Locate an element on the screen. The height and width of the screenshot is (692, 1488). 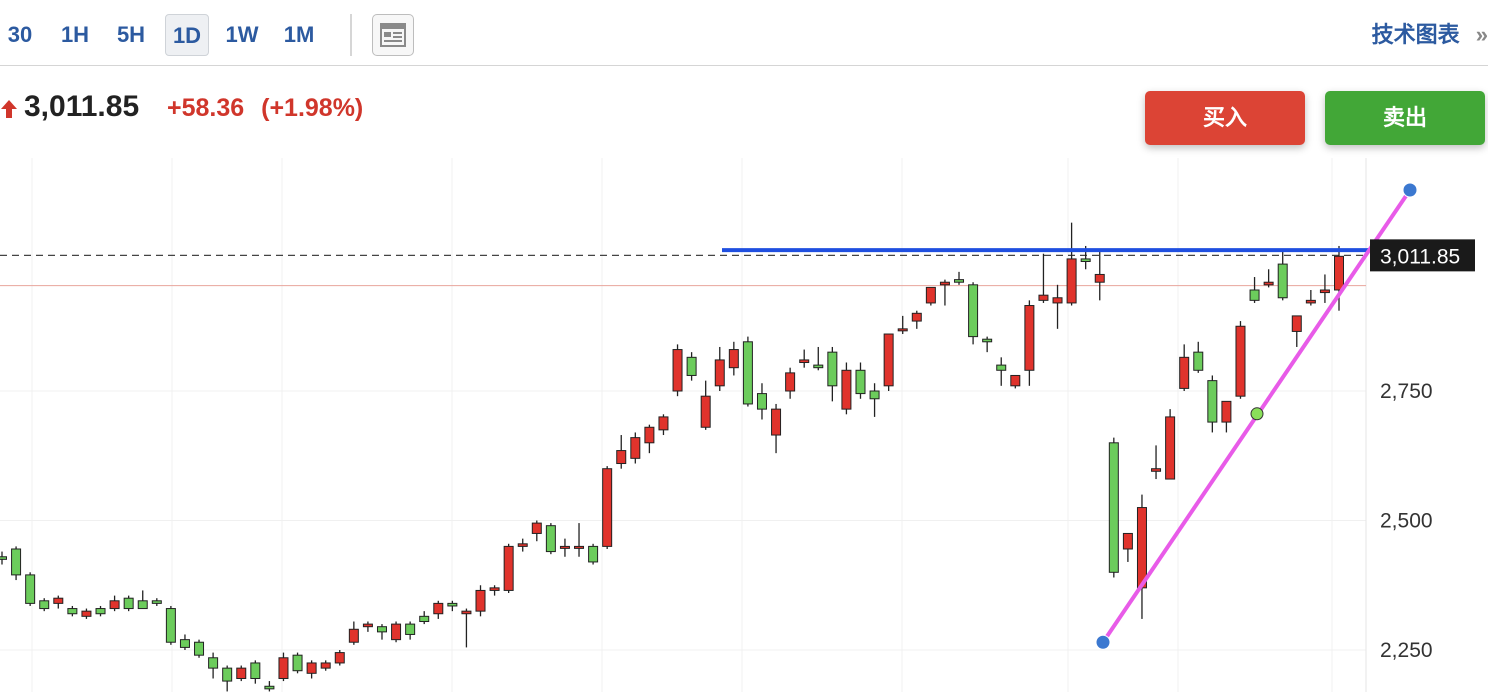
timeframe-30: 30 is located at coordinates (20, 35).